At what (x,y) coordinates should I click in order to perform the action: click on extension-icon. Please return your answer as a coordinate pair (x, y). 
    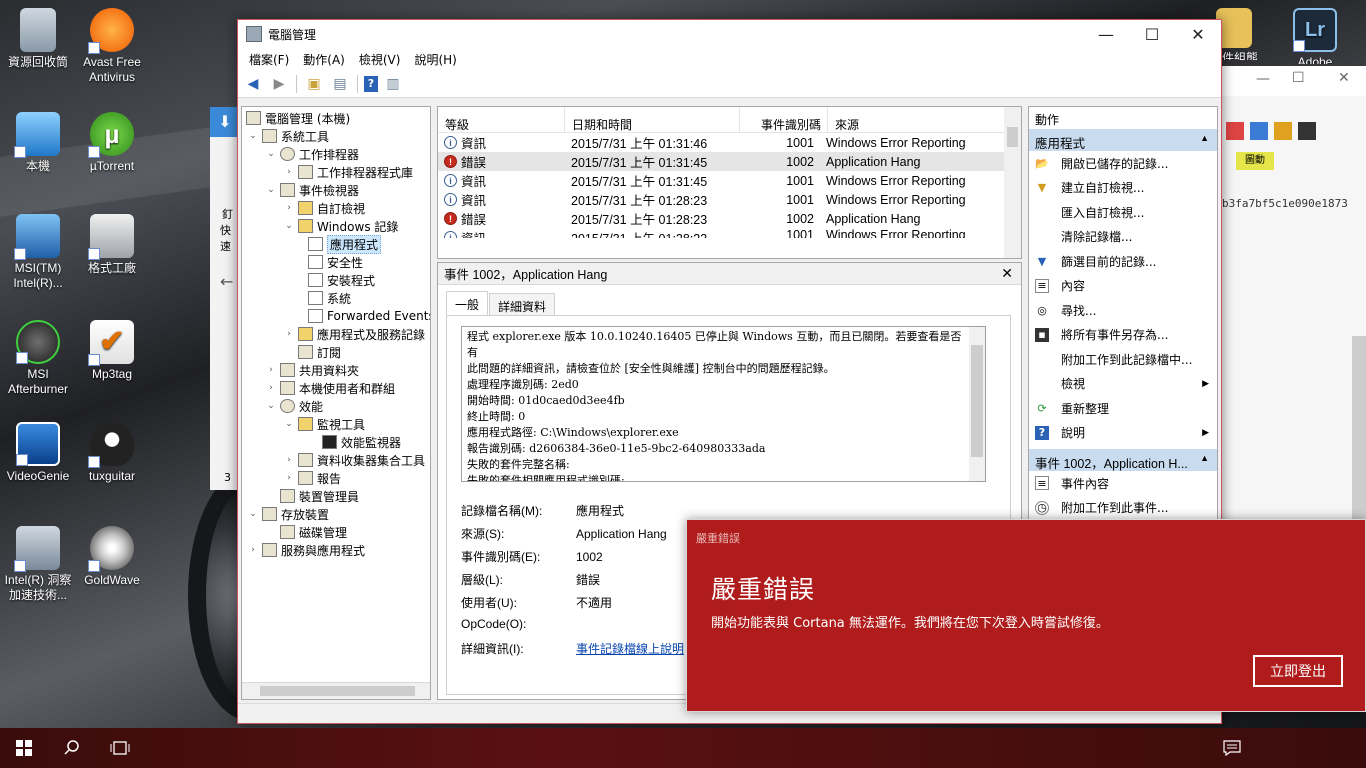
    Looking at the image, I should click on (1235, 131).